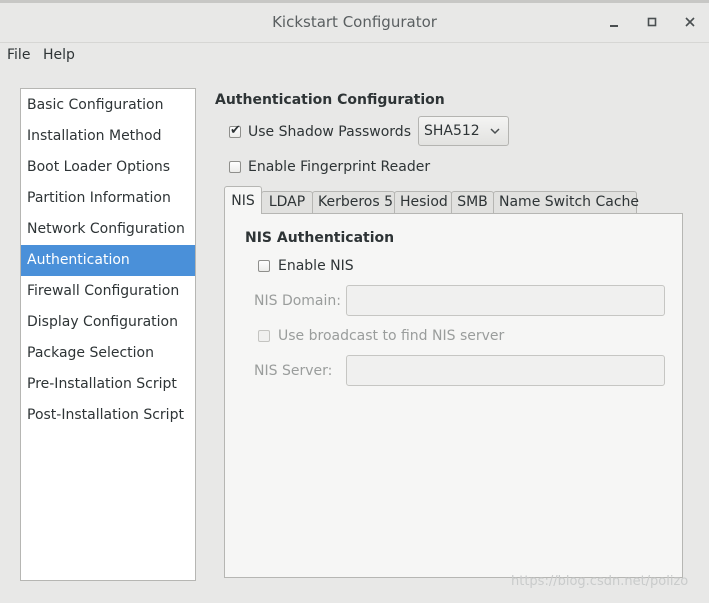 The image size is (709, 603). Describe the element at coordinates (264, 266) in the screenshot. I see `enable-nis-checkbox` at that location.